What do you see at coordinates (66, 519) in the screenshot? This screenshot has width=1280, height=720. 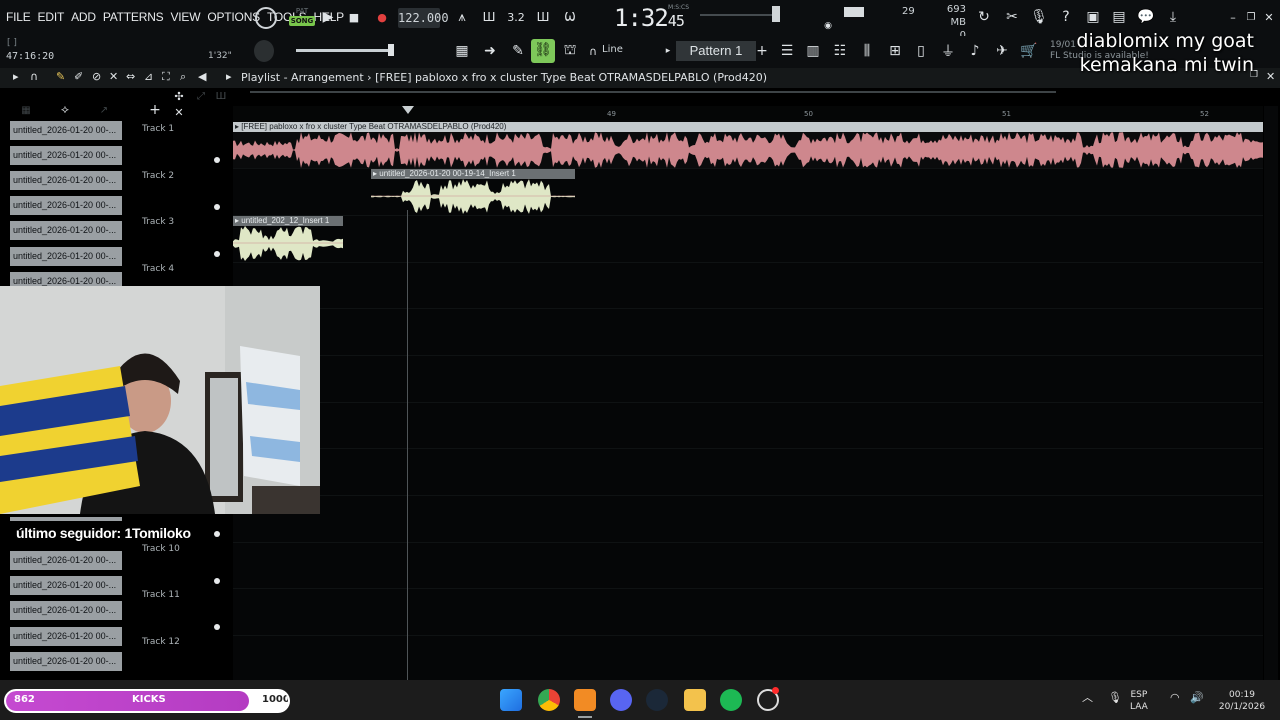 I see `clip-list-item-partial` at bounding box center [66, 519].